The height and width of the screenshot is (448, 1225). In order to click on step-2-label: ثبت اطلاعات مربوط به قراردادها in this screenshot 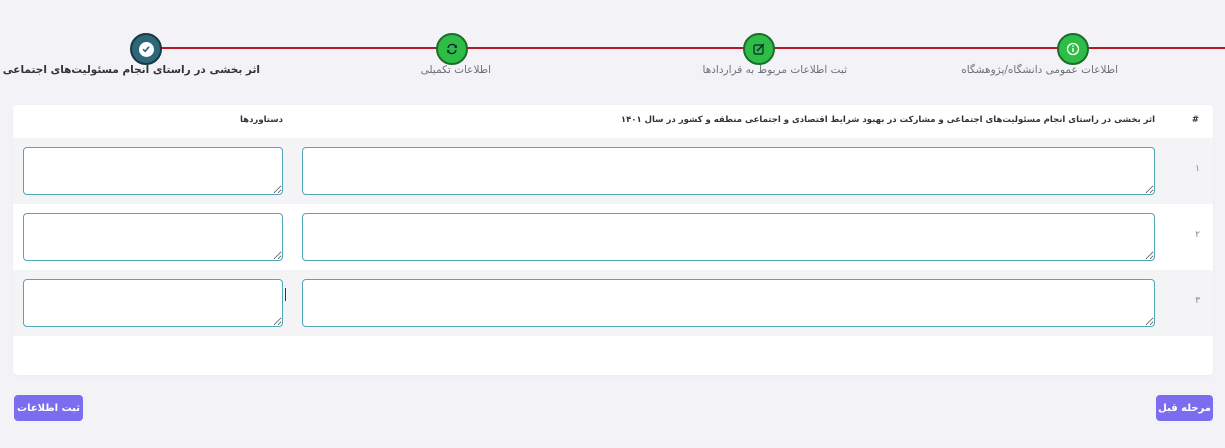, I will do `click(774, 70)`.